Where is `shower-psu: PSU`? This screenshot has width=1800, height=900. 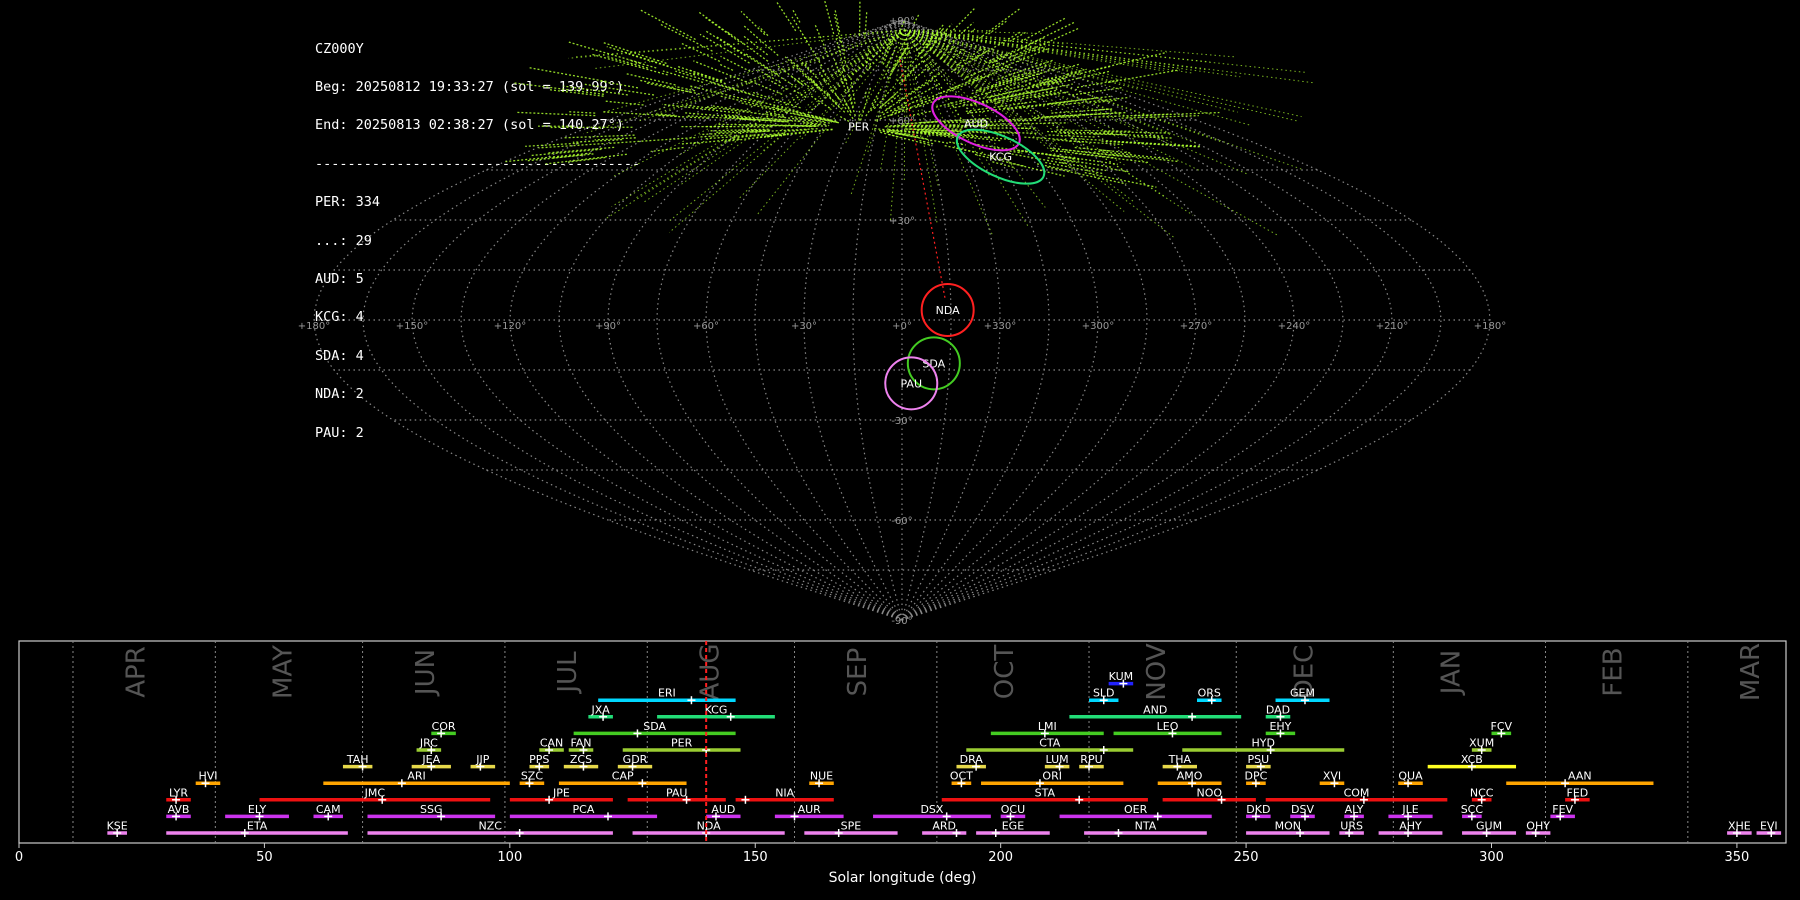
shower-psu: PSU is located at coordinates (1258, 762).